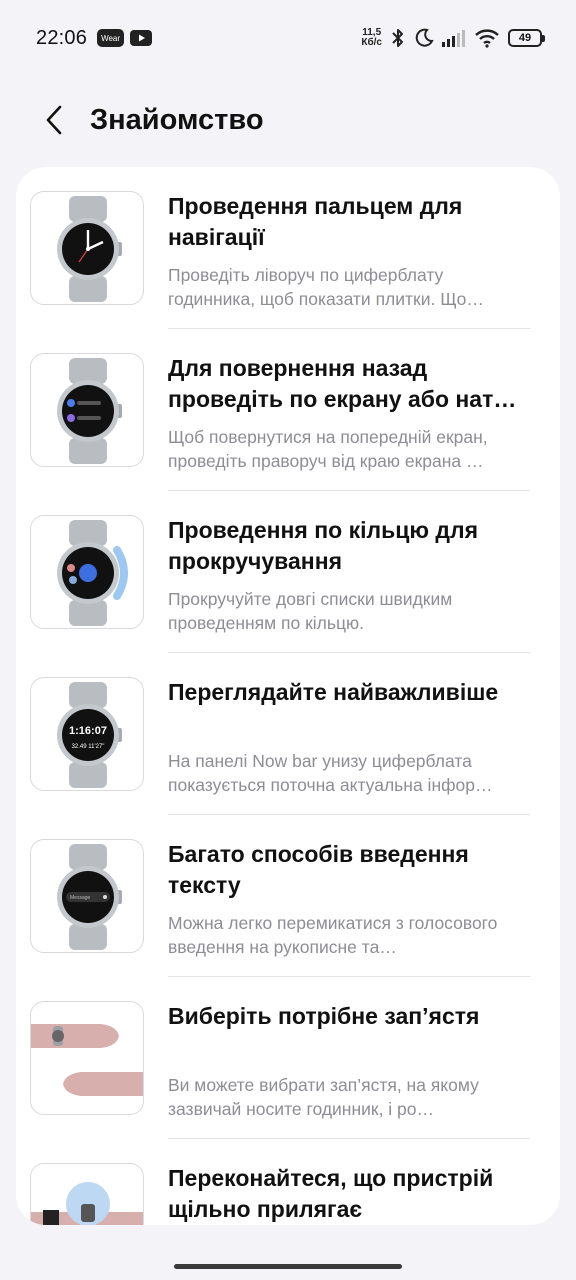 The height and width of the screenshot is (1280, 576). What do you see at coordinates (526, 38) in the screenshot?
I see `battery-indicator: 49` at bounding box center [526, 38].